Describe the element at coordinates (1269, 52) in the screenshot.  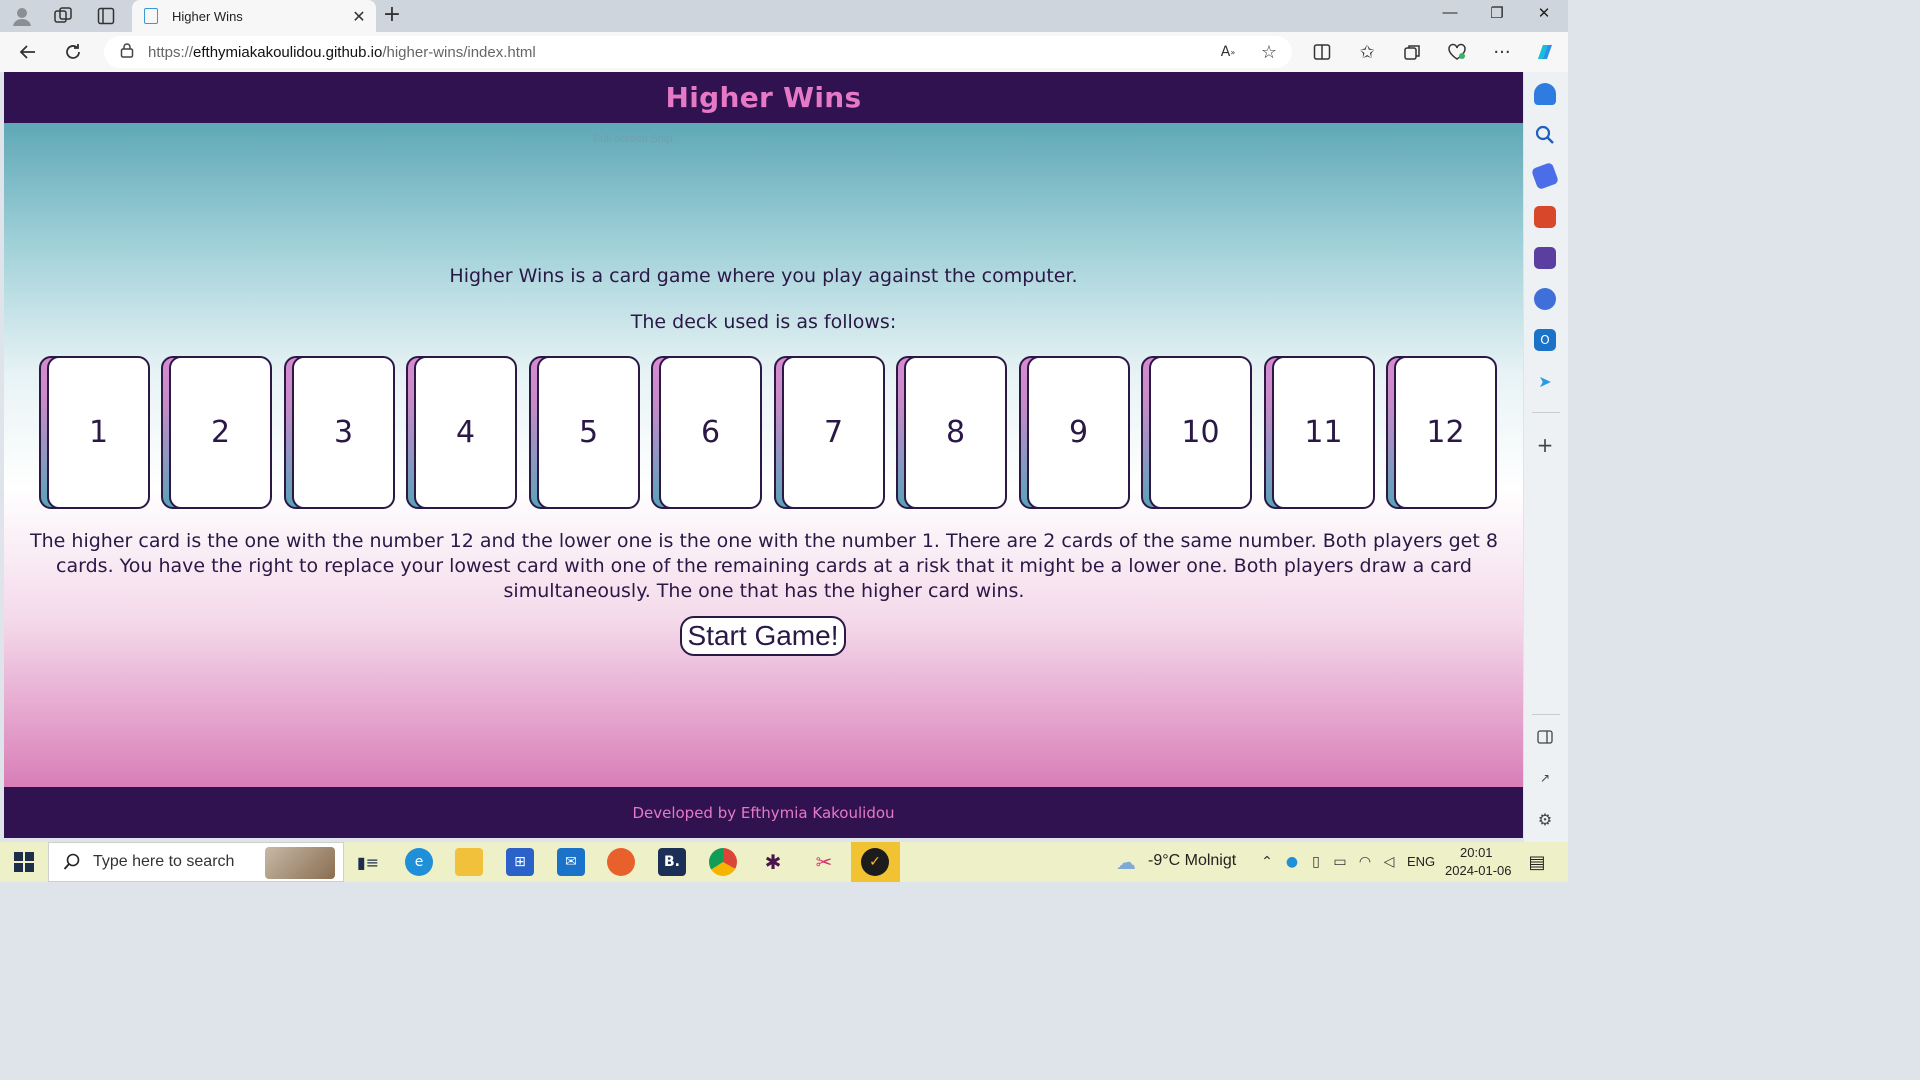
I see `favorite-star-icon: ☆` at that location.